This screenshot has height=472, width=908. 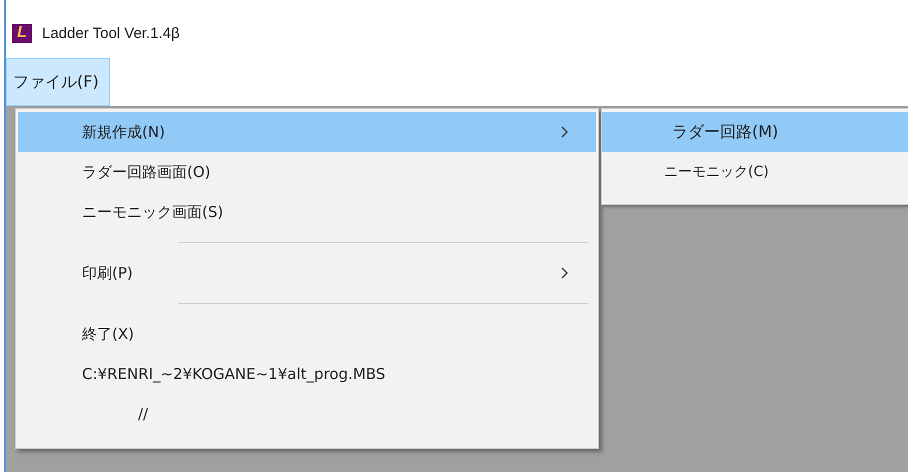 I want to click on menu-item: ニーモニック画面(S), so click(x=307, y=212).